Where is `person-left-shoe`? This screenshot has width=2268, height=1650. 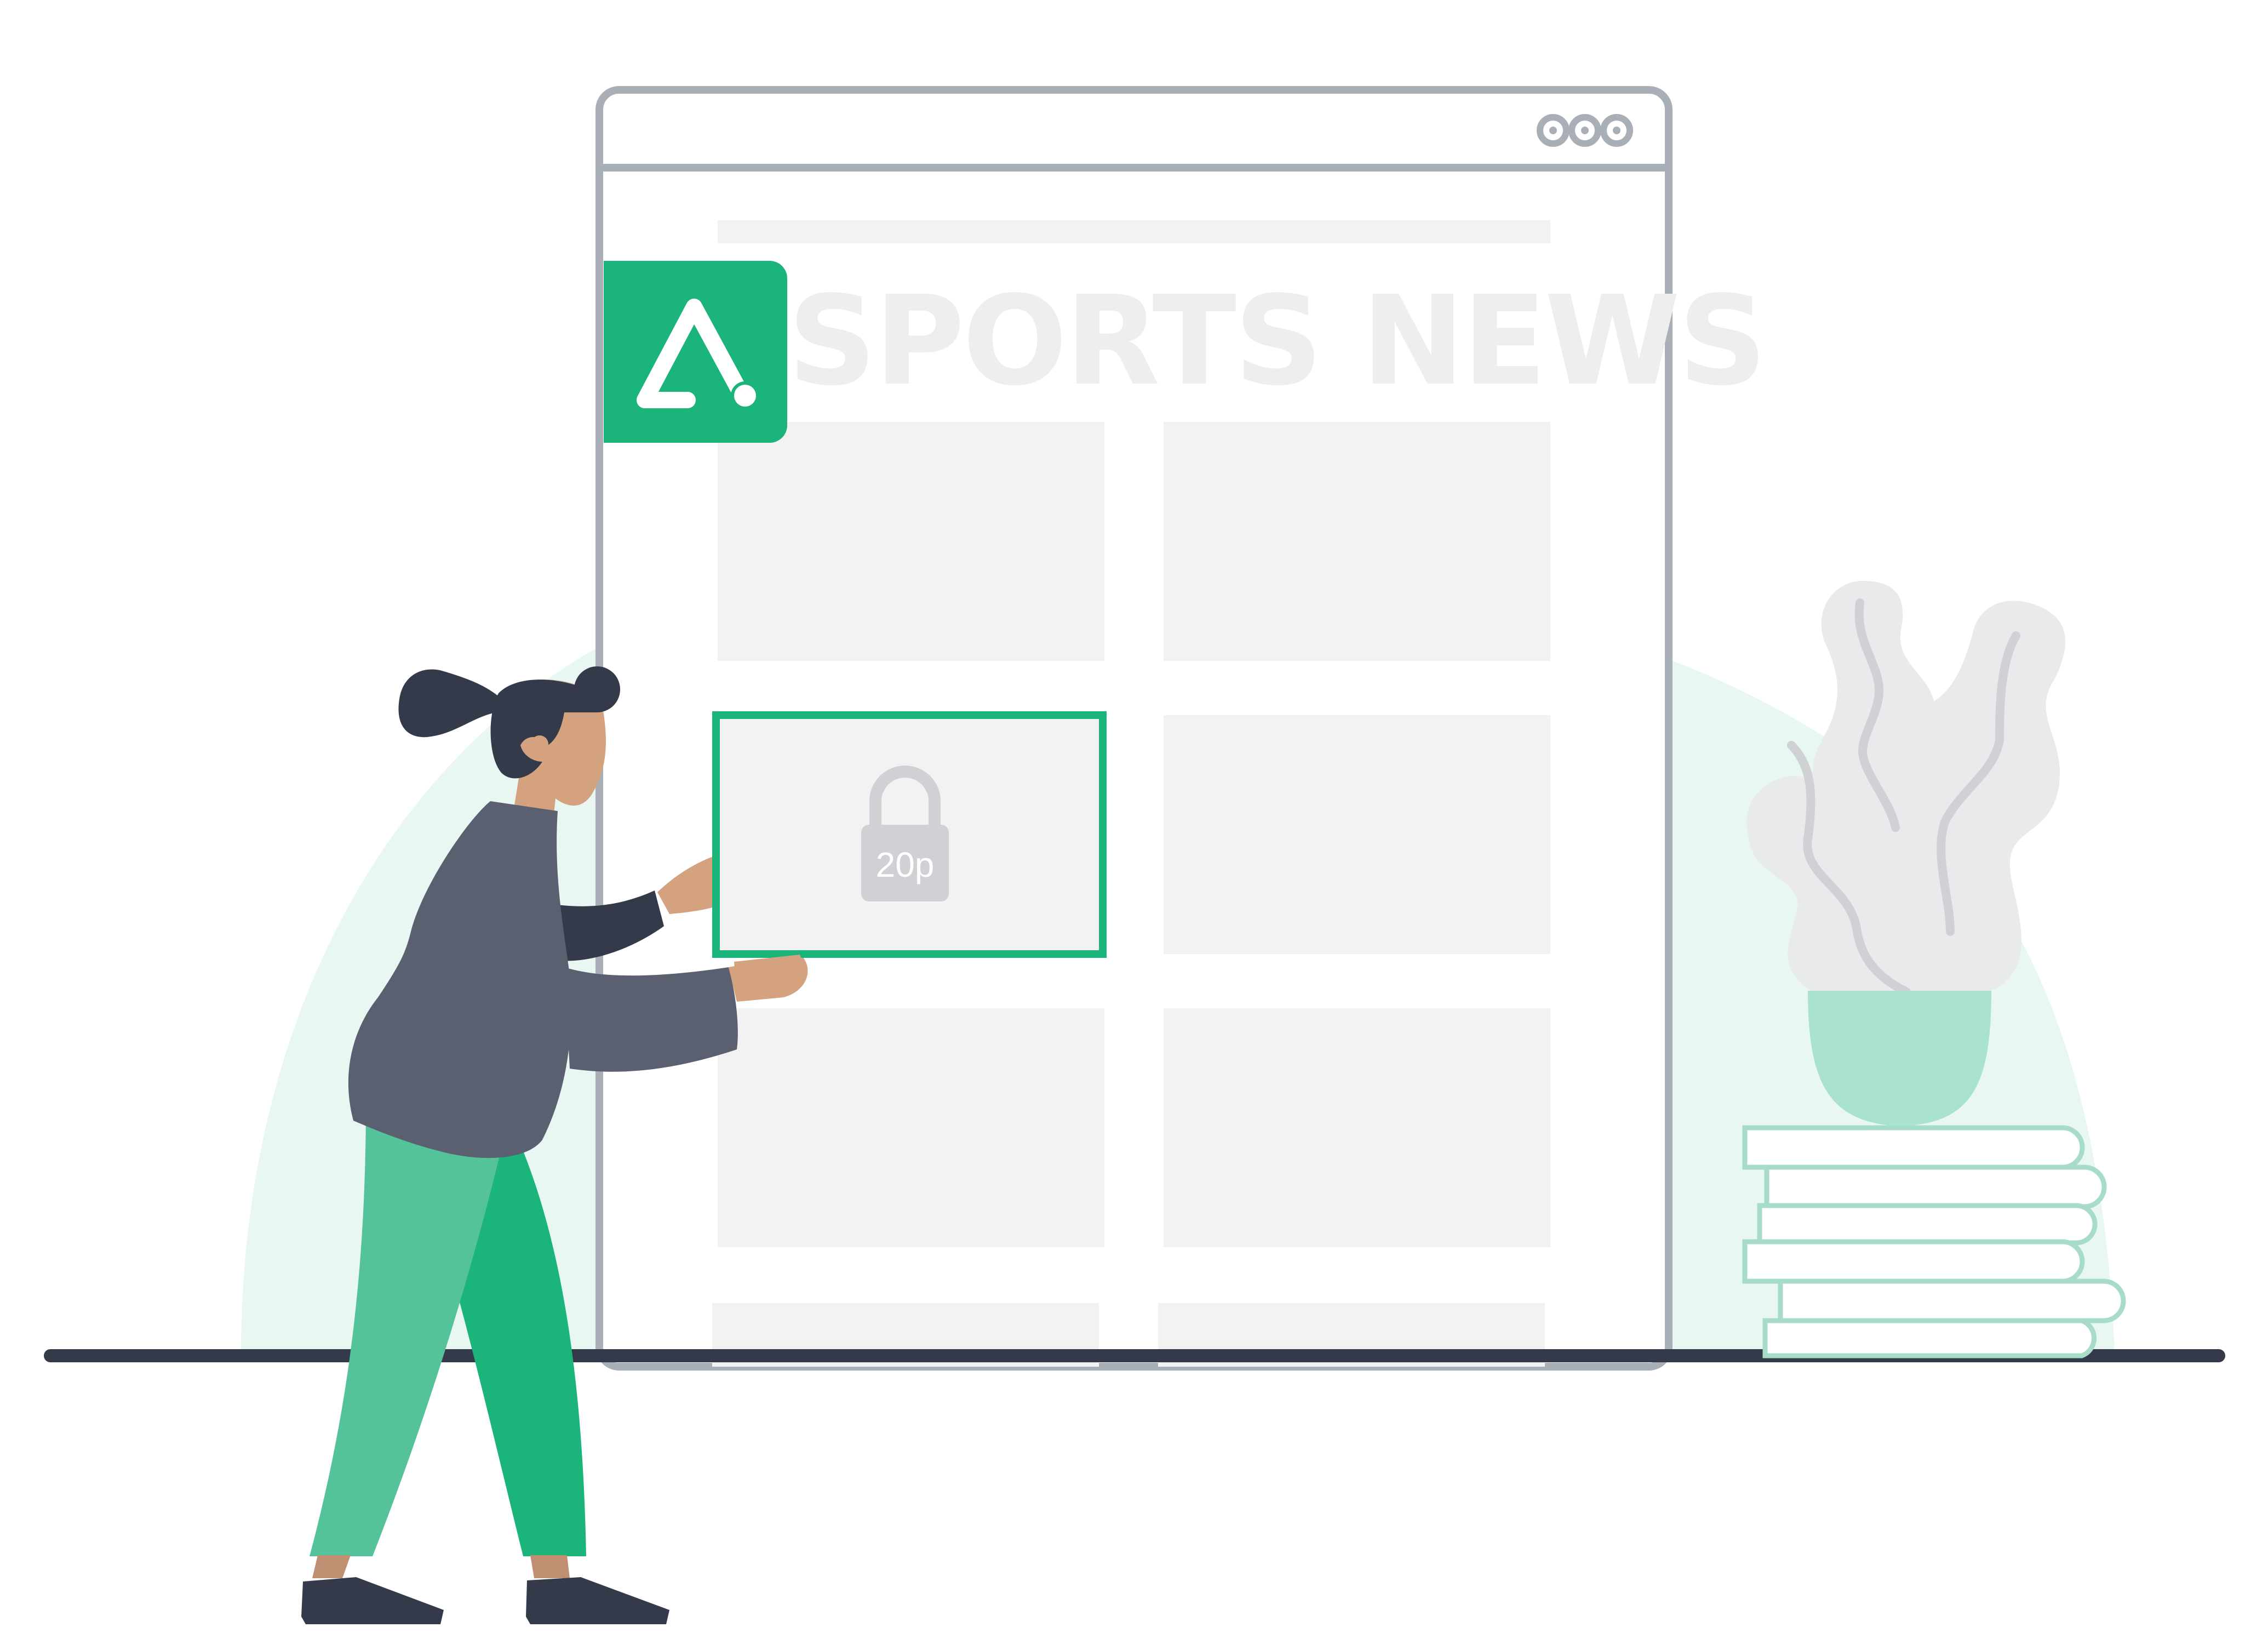 person-left-shoe is located at coordinates (372, 1600).